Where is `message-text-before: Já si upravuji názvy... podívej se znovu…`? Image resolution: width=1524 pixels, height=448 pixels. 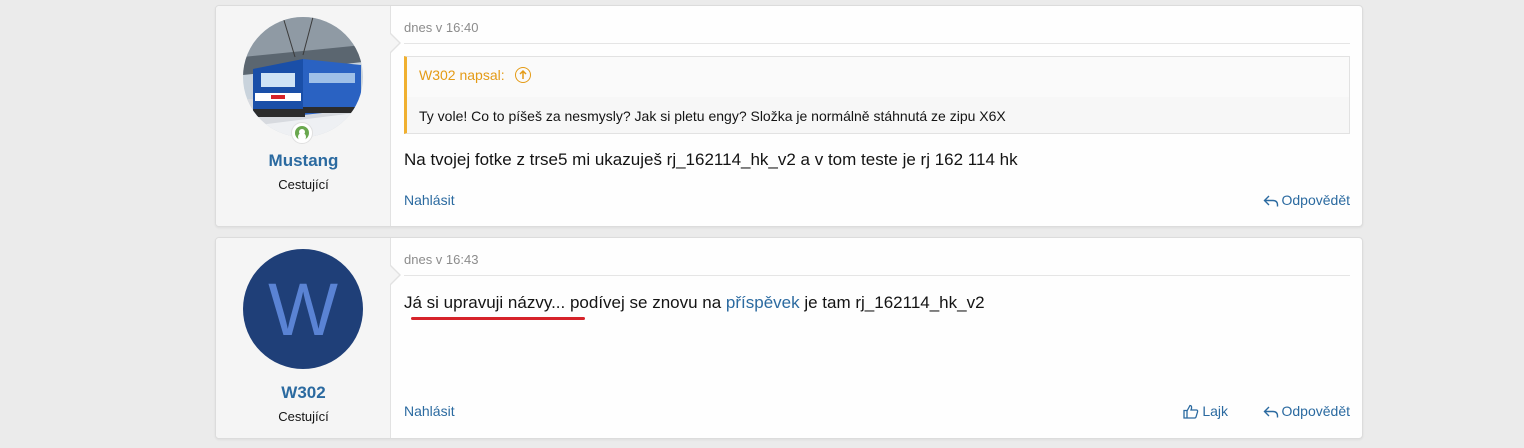
message-text-before: Já si upravuji názvy... podívej se znovu… is located at coordinates (565, 302).